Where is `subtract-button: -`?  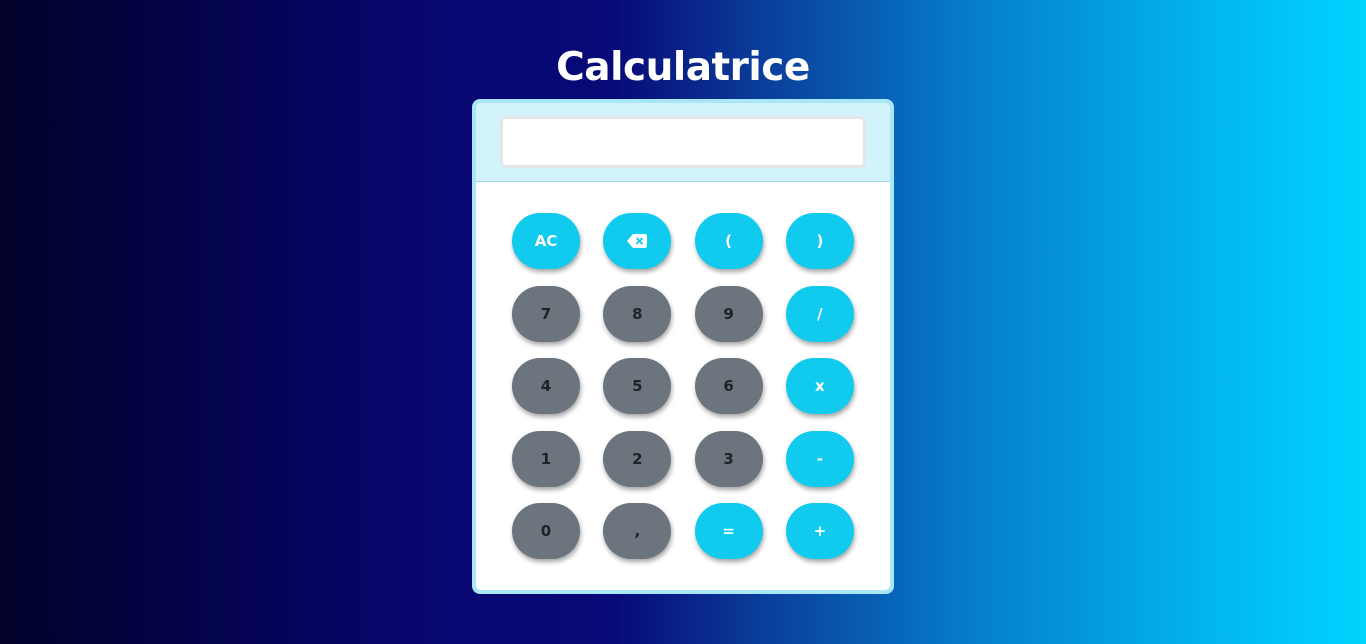 subtract-button: - is located at coordinates (819, 458).